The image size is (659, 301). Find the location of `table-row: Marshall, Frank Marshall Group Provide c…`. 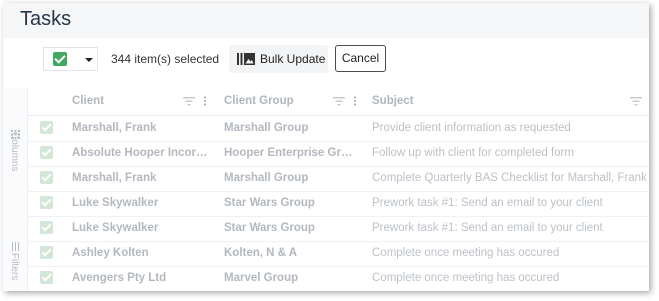

table-row: Marshall, Frank Marshall Group Provide c… is located at coordinates (338, 129).